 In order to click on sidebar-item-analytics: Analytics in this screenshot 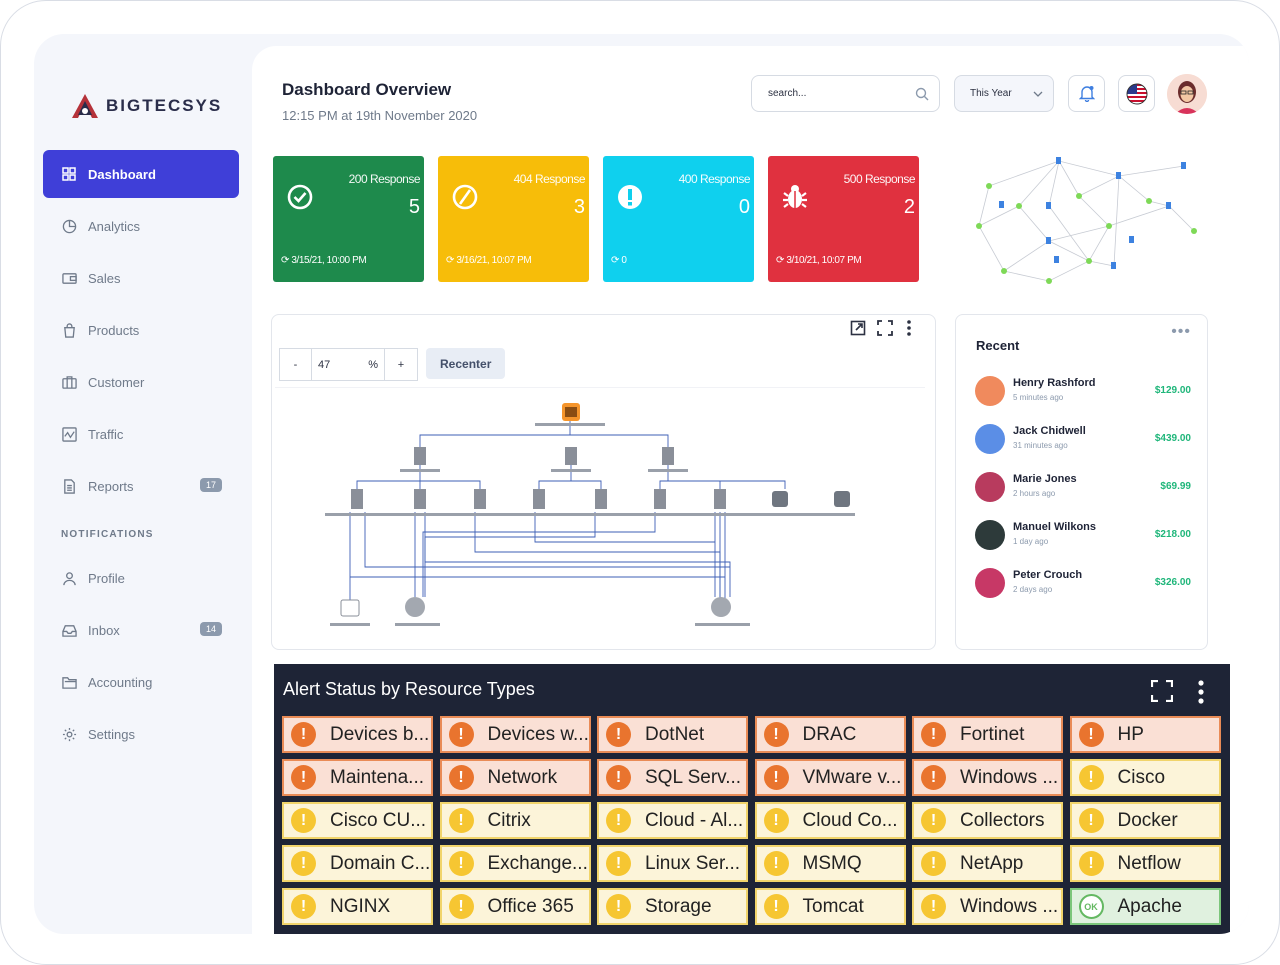, I will do `click(141, 226)`.